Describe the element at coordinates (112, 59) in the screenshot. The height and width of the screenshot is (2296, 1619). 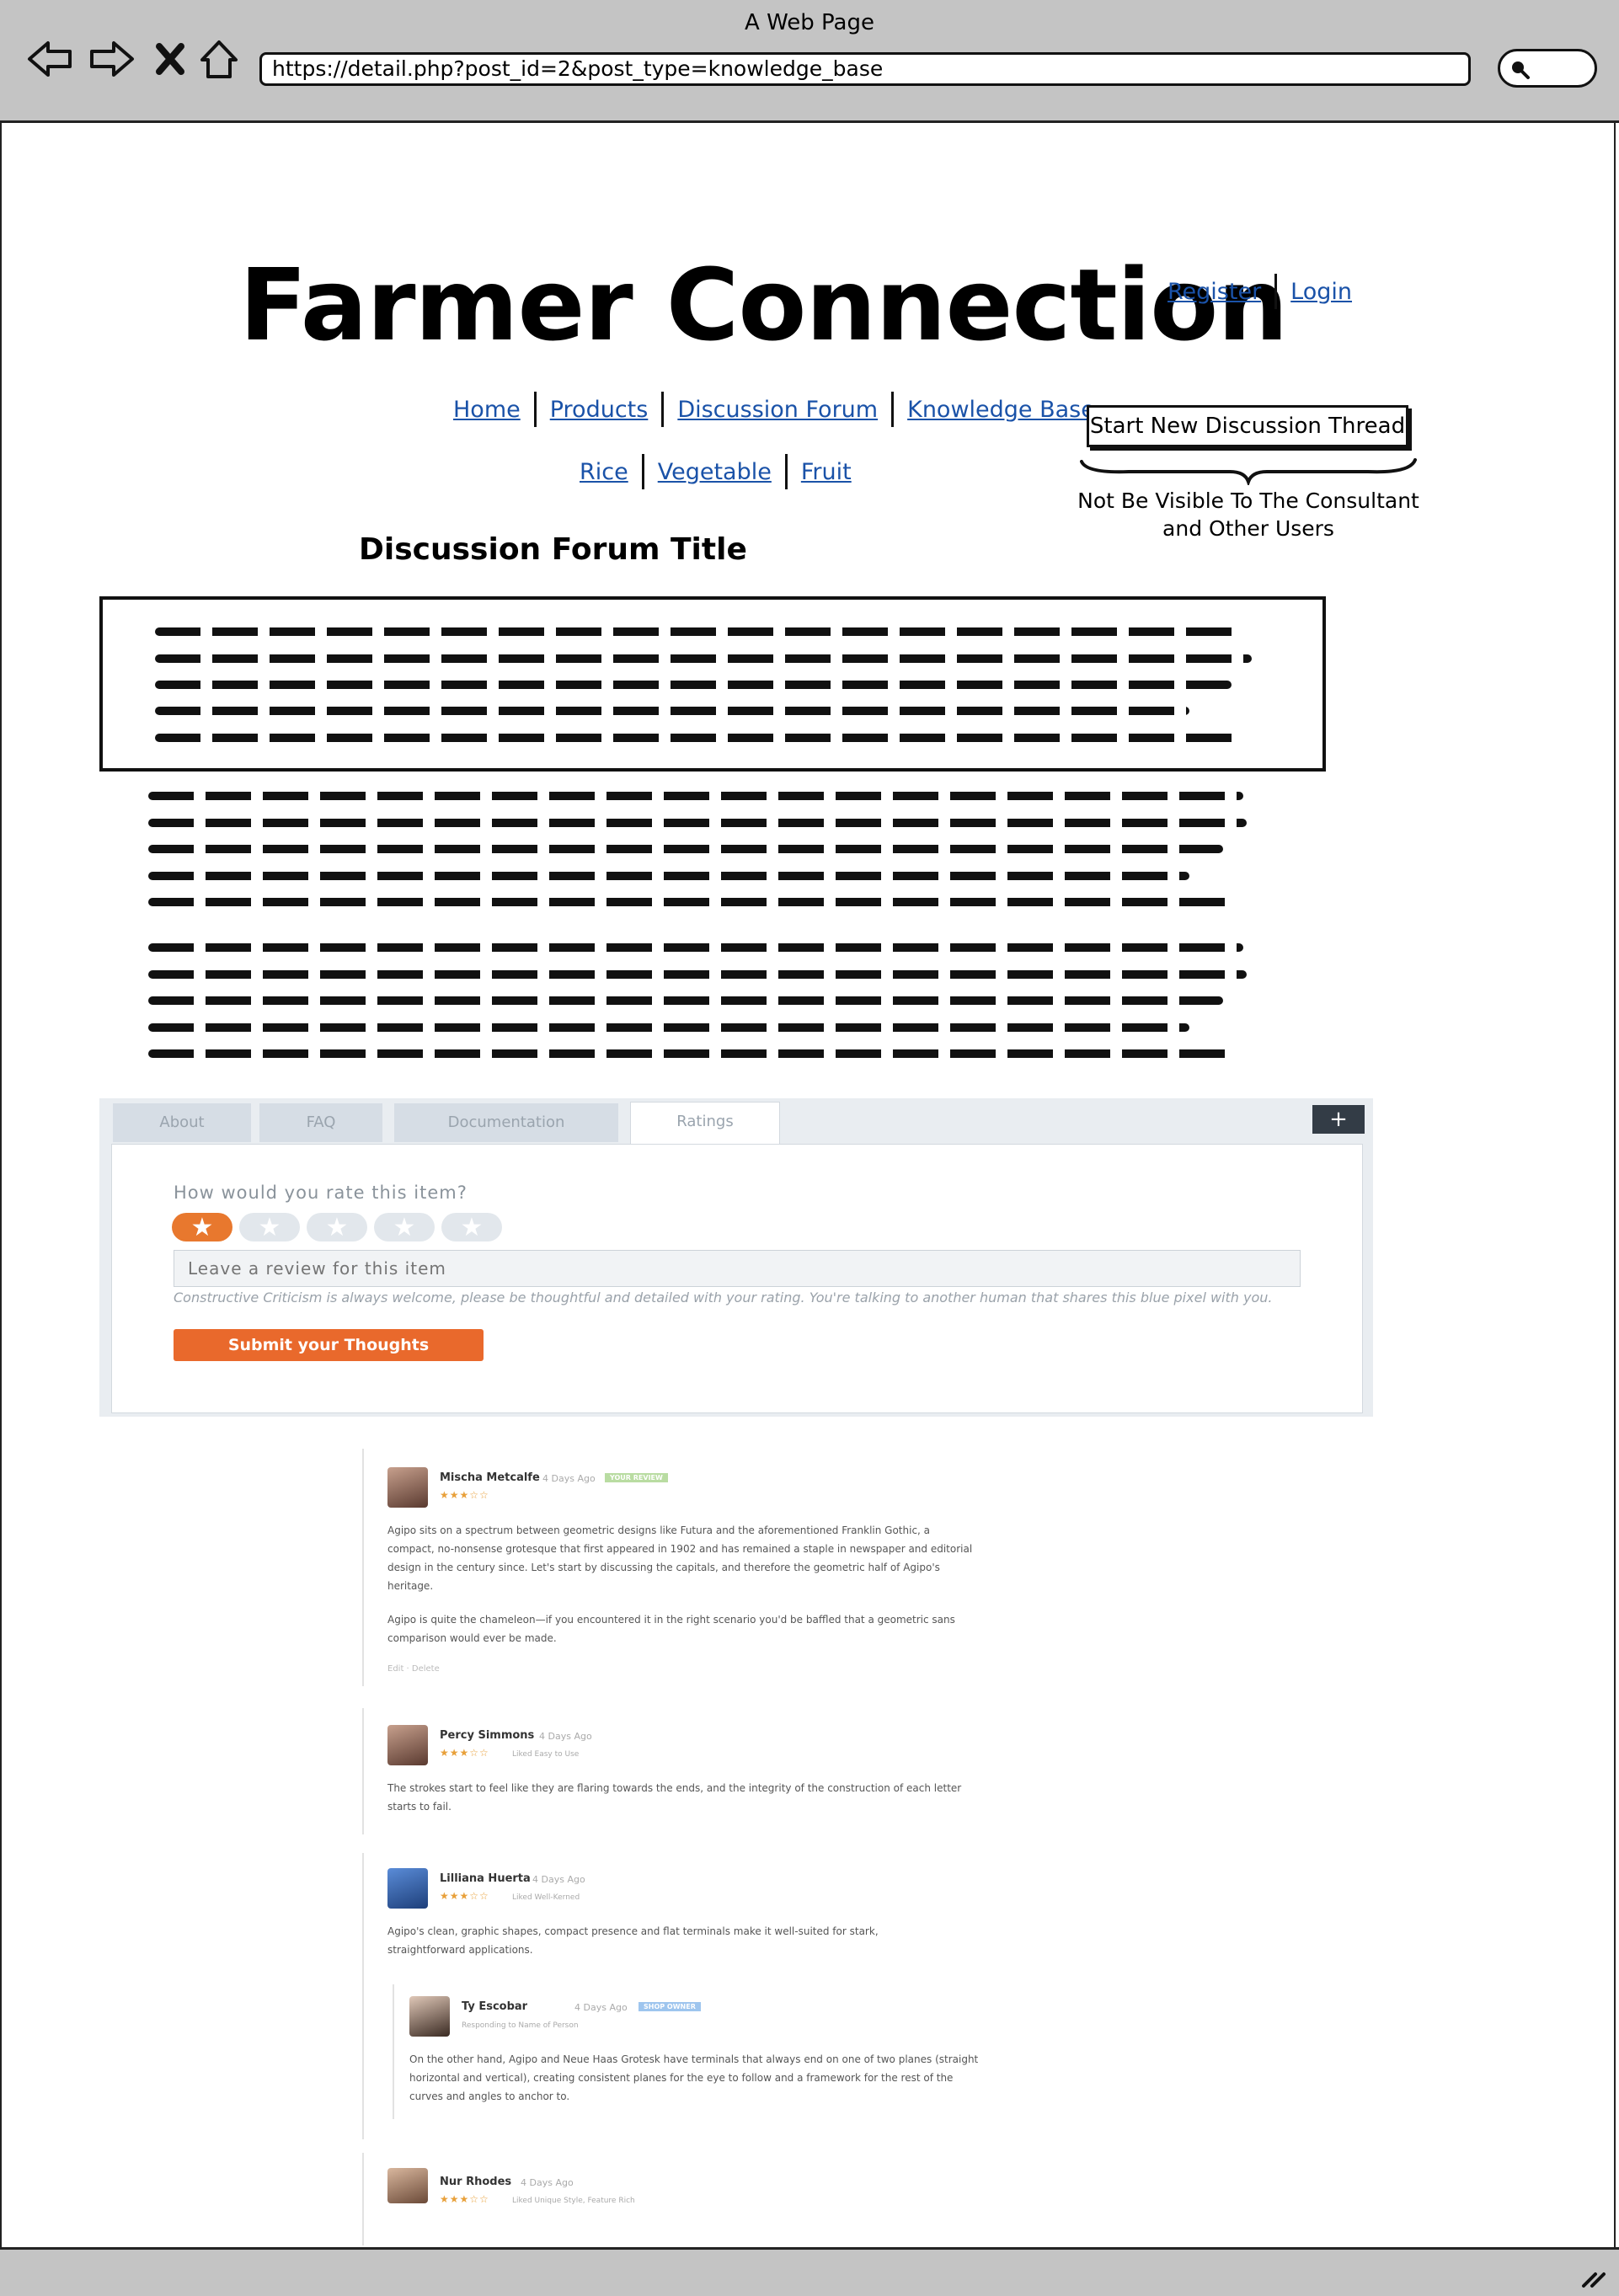
I see `forward-icon` at that location.